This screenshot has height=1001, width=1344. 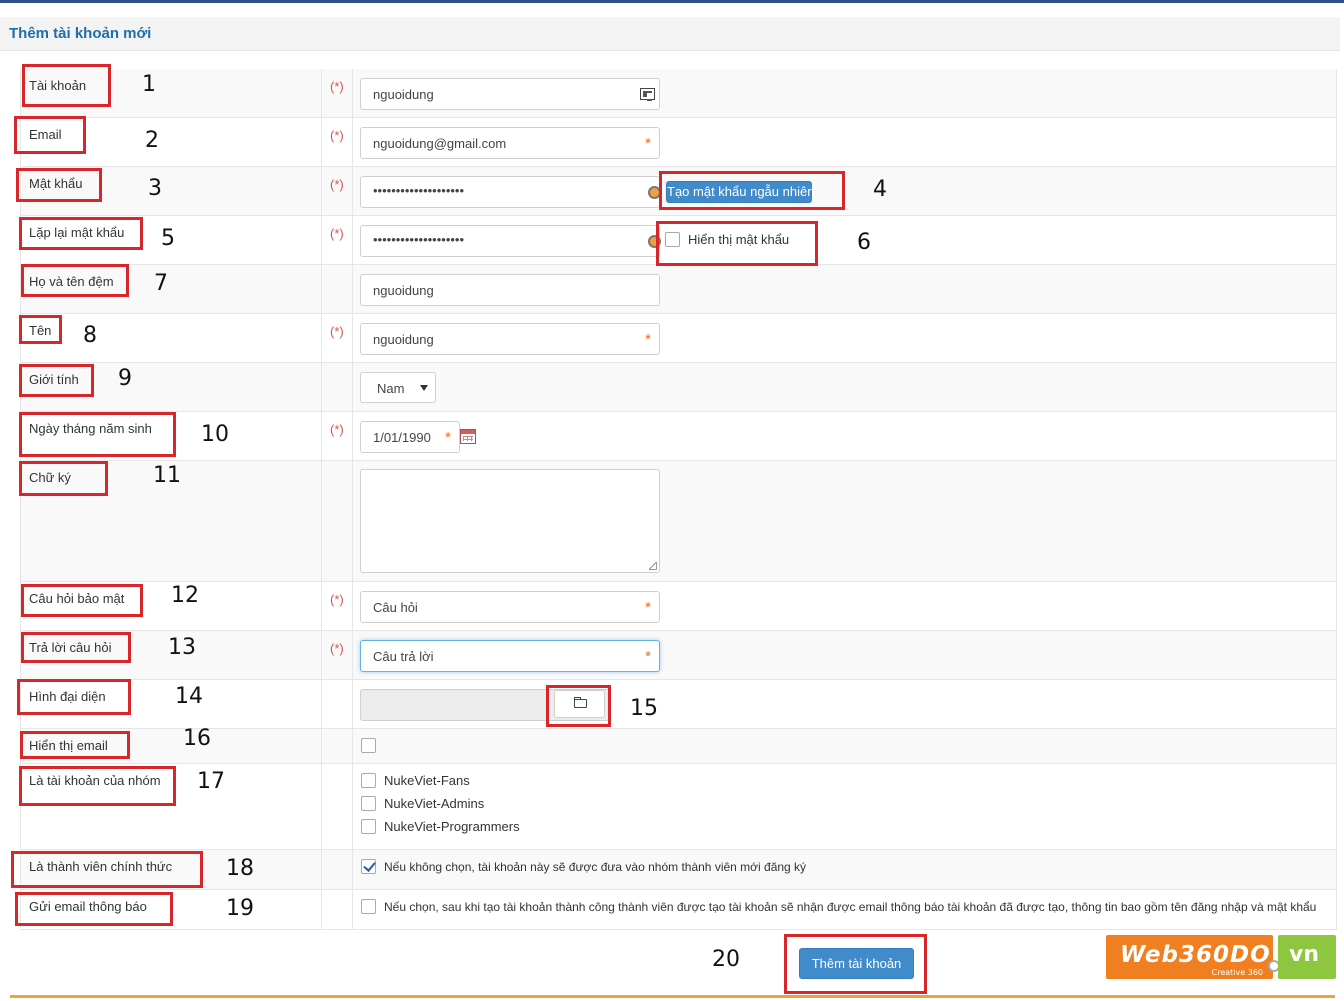 I want to click on annotation-number-10: 10, so click(x=215, y=434).